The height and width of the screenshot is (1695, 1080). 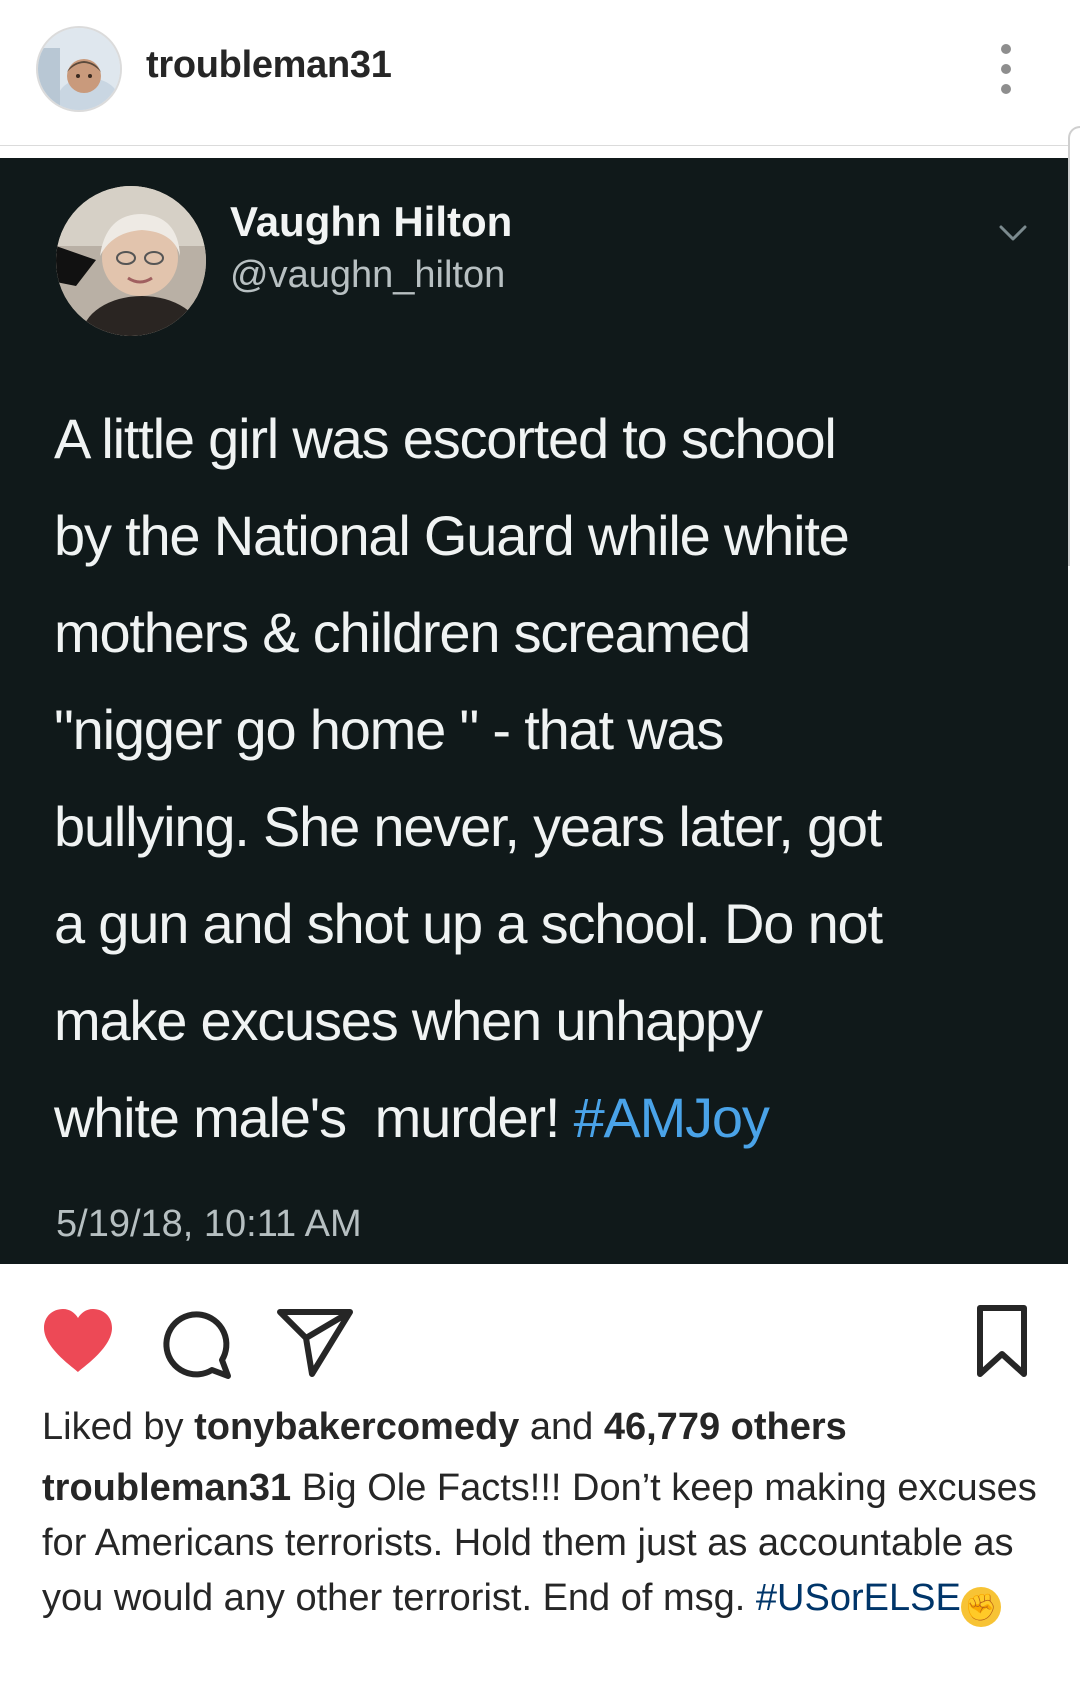 I want to click on likes-liker: tonybakercomedy, so click(x=356, y=1427).